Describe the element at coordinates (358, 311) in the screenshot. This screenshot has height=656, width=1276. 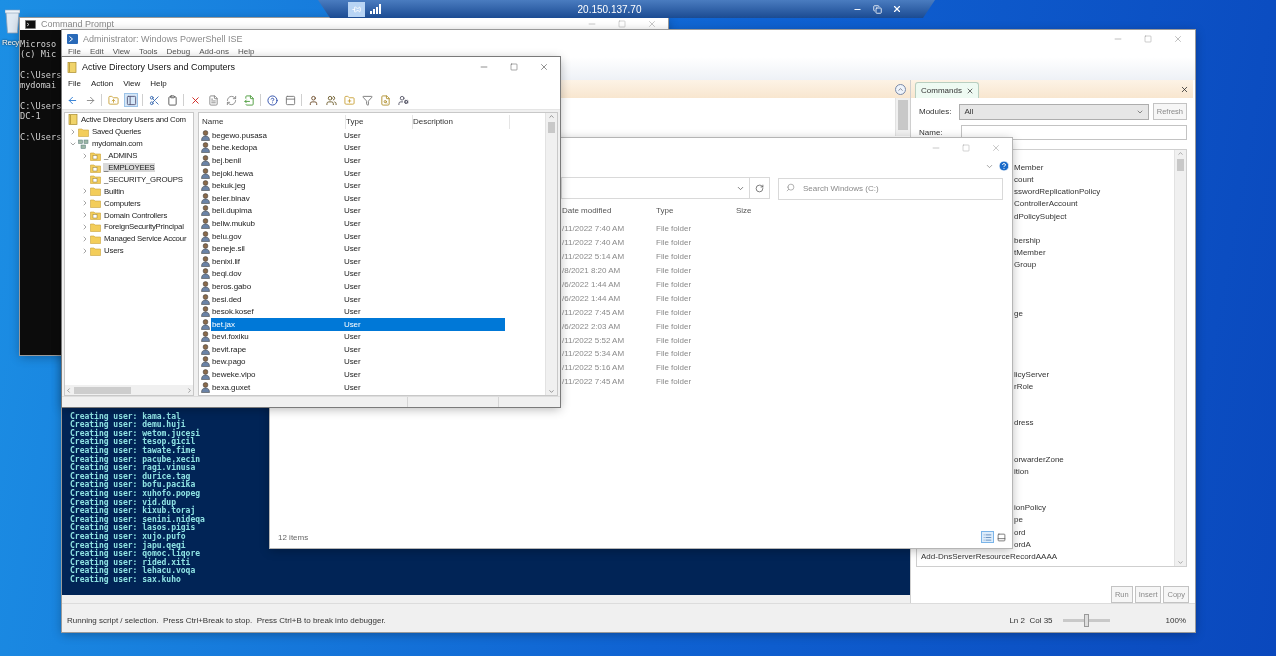
I see `list-row: besok.kosef User` at that location.